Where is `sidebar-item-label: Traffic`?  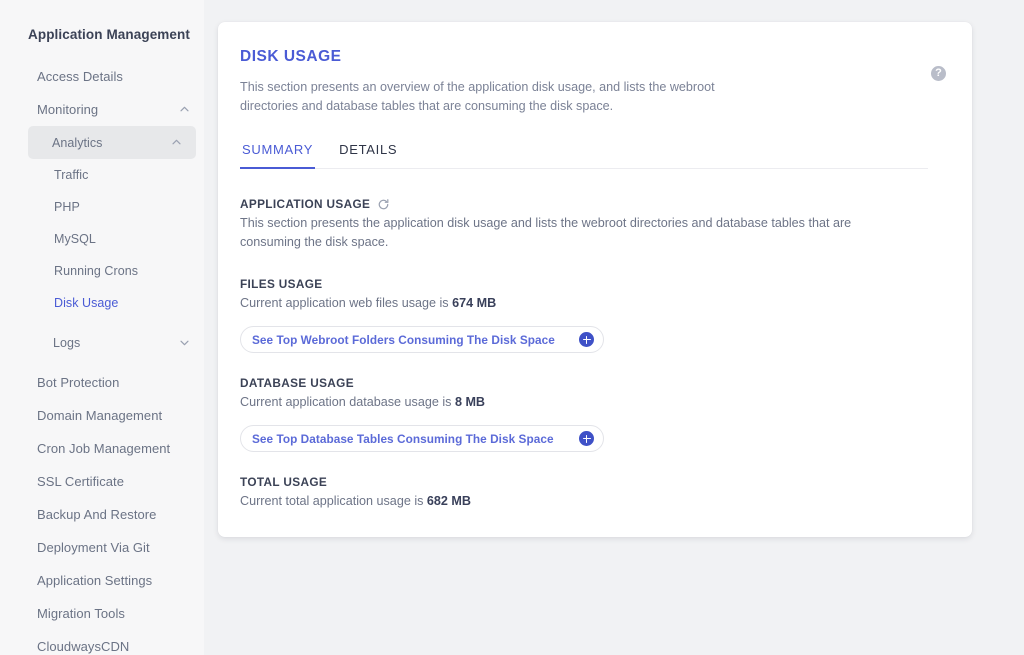 sidebar-item-label: Traffic is located at coordinates (71, 175).